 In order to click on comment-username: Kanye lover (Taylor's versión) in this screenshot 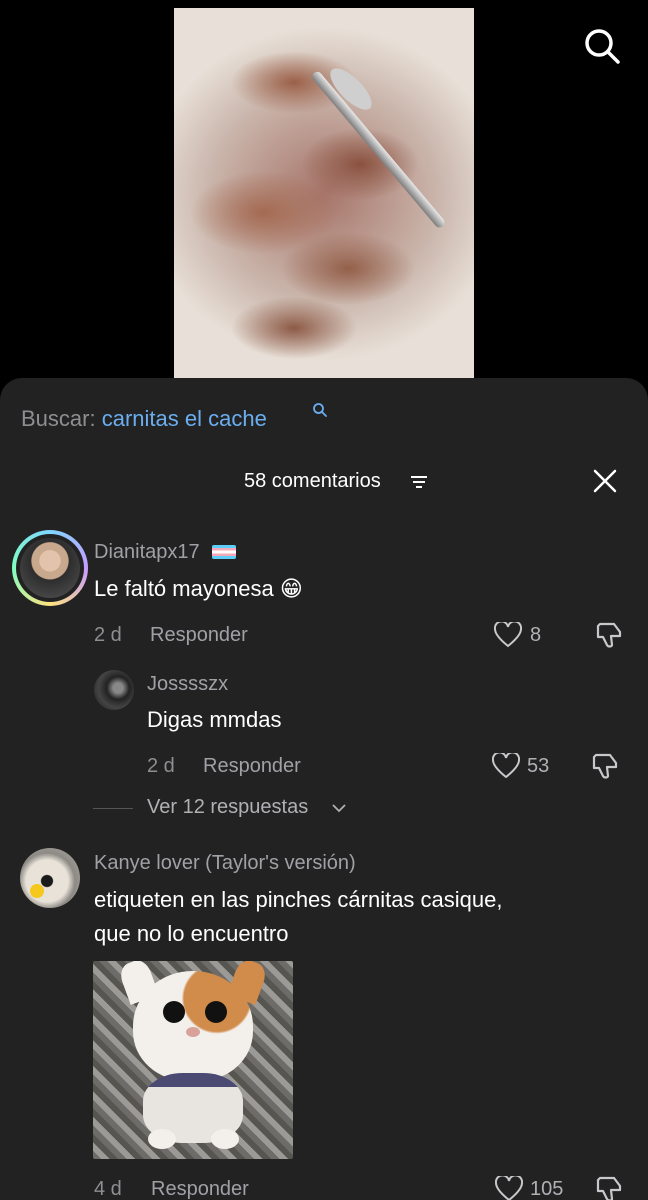, I will do `click(225, 863)`.